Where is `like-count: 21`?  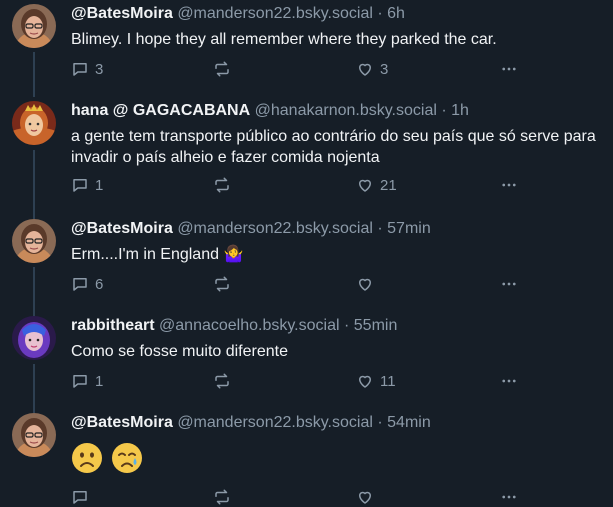 like-count: 21 is located at coordinates (388, 185).